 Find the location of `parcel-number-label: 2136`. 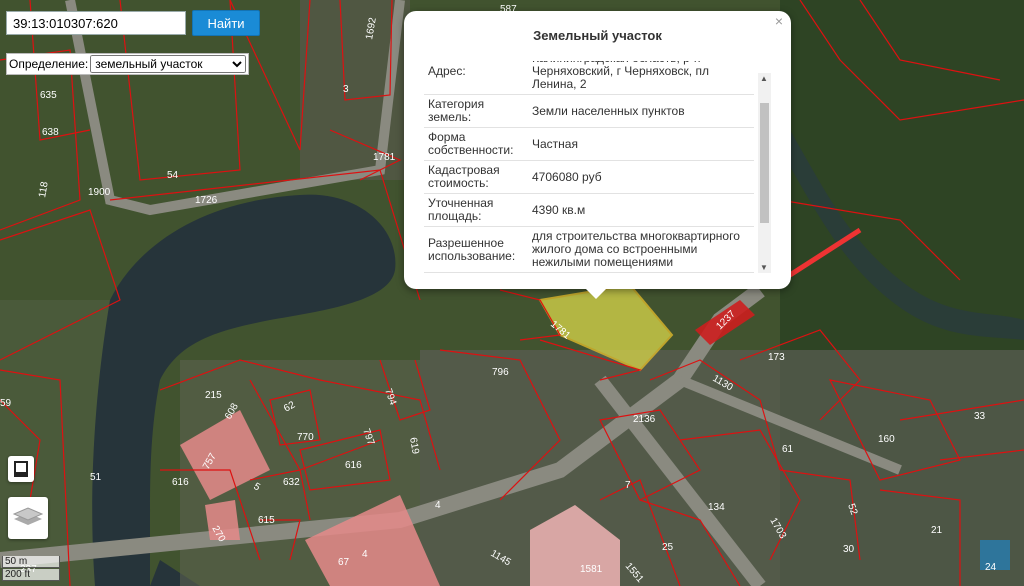

parcel-number-label: 2136 is located at coordinates (644, 419).